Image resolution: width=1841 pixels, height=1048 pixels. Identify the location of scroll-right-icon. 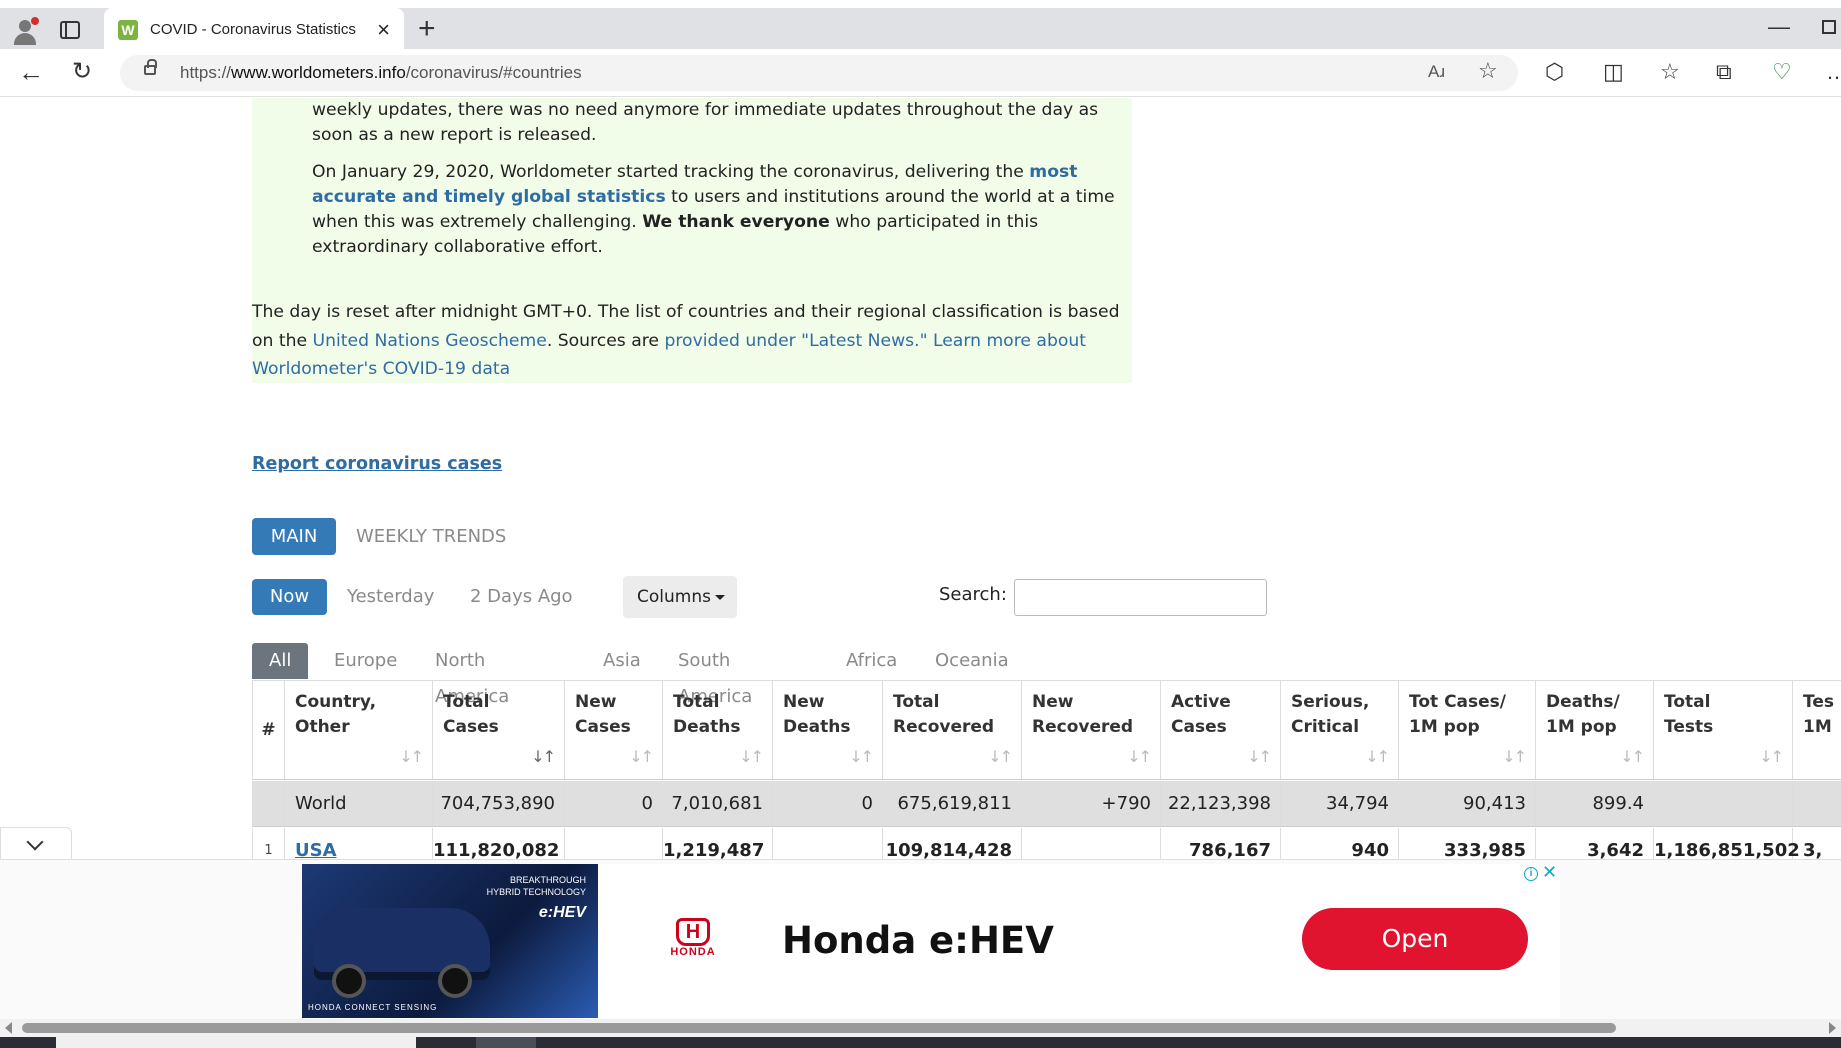
(1832, 1028).